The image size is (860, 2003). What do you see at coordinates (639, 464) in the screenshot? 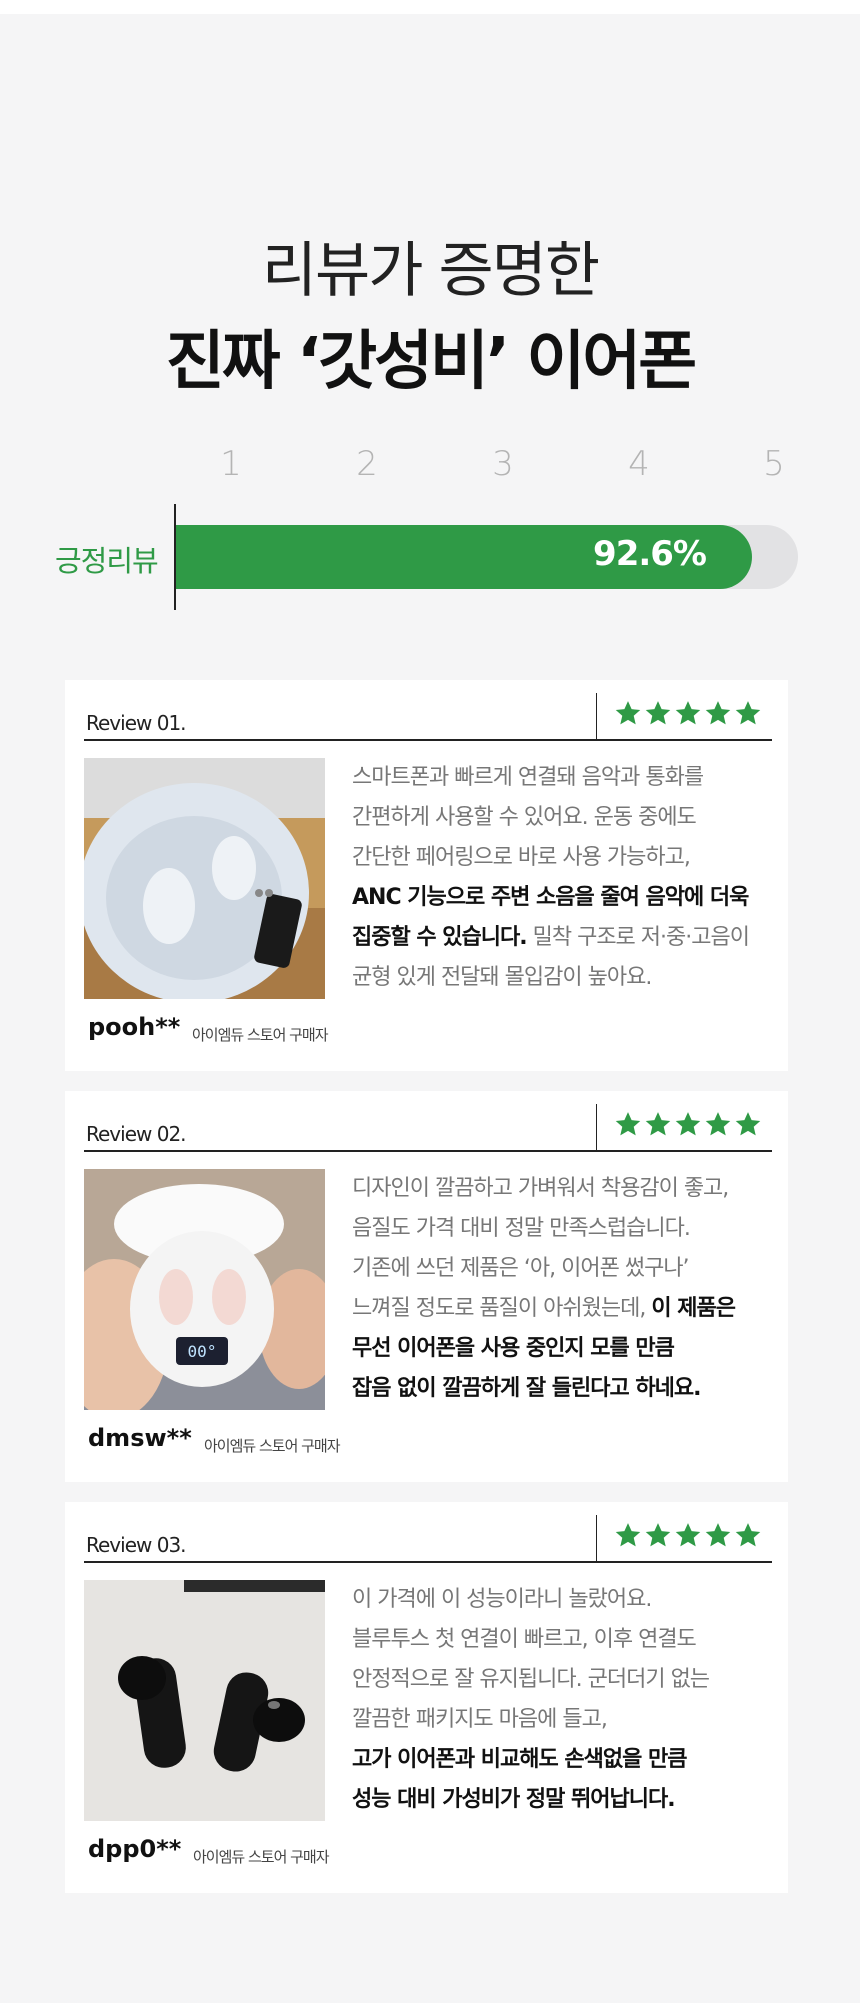
I see `scale-tick-4: 4` at bounding box center [639, 464].